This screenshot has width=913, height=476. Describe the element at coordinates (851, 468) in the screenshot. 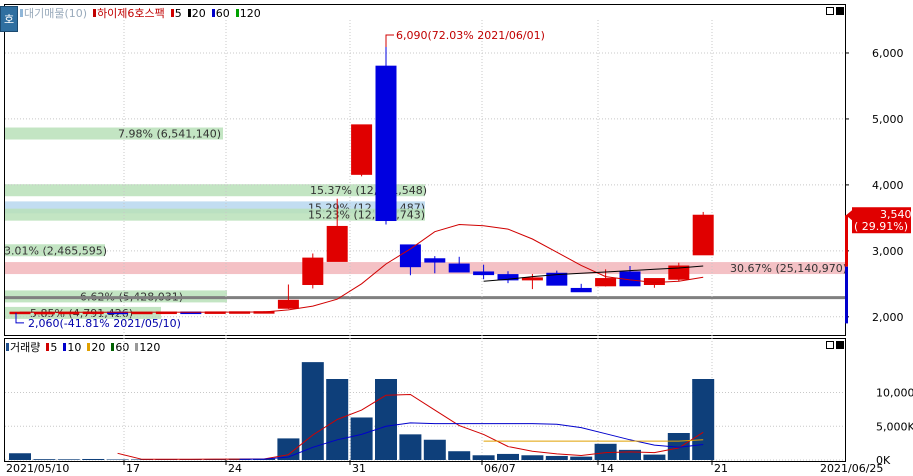

I see `date-label: 2021/06/25` at that location.